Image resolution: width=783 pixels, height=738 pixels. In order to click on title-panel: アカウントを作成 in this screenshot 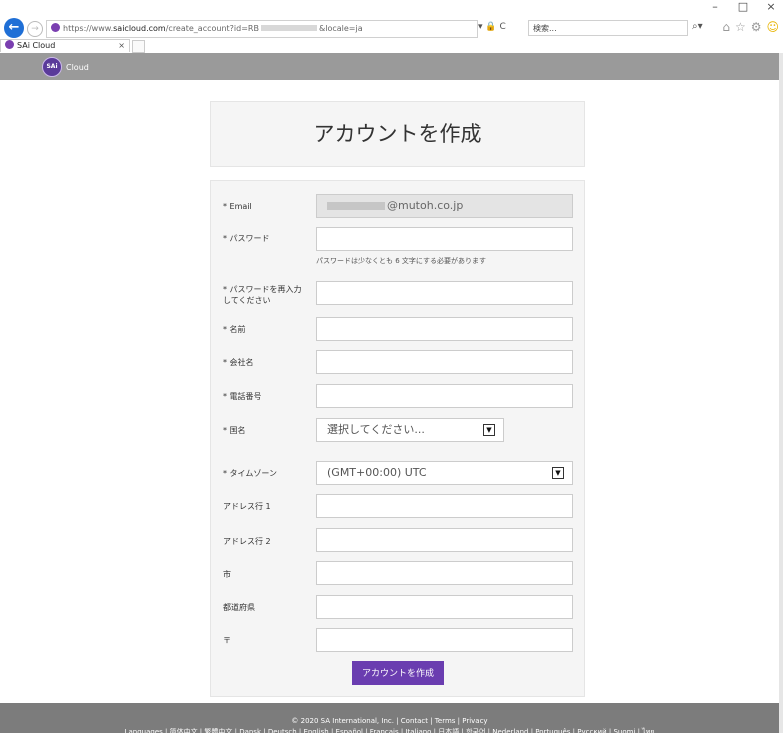, I will do `click(397, 134)`.